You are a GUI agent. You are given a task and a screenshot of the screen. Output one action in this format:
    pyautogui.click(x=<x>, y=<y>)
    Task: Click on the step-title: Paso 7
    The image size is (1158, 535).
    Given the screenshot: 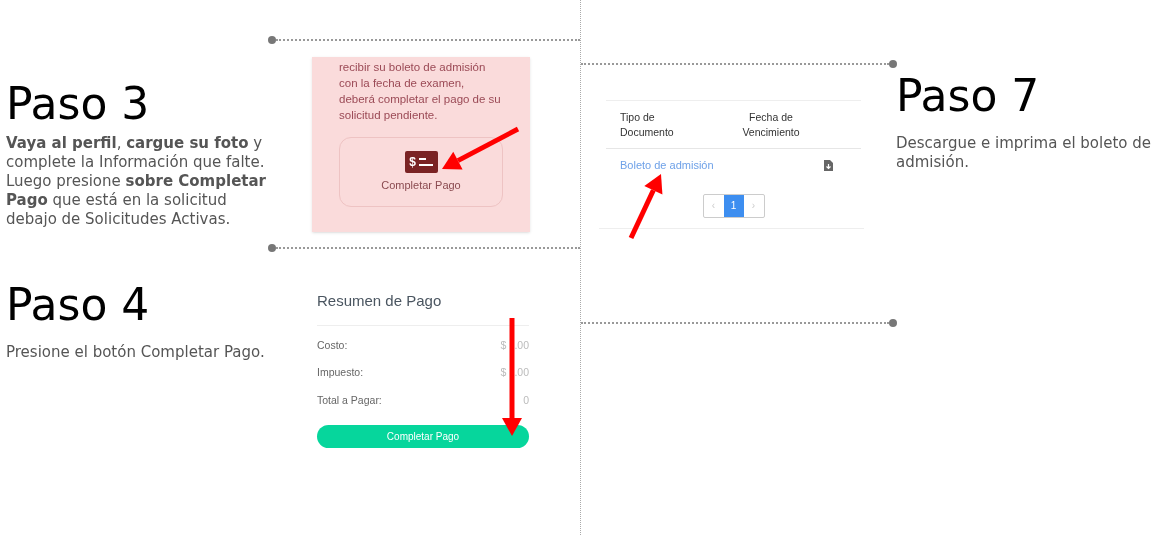 What is the action you would take?
    pyautogui.click(x=968, y=96)
    